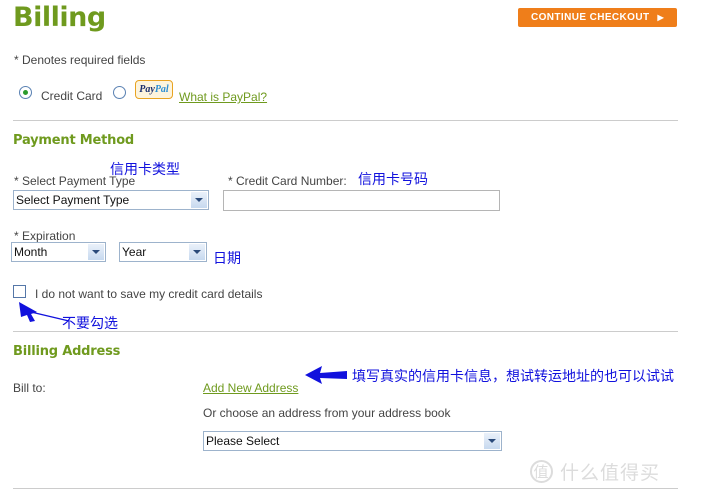  Describe the element at coordinates (119, 92) in the screenshot. I see `radio-paypal` at that location.